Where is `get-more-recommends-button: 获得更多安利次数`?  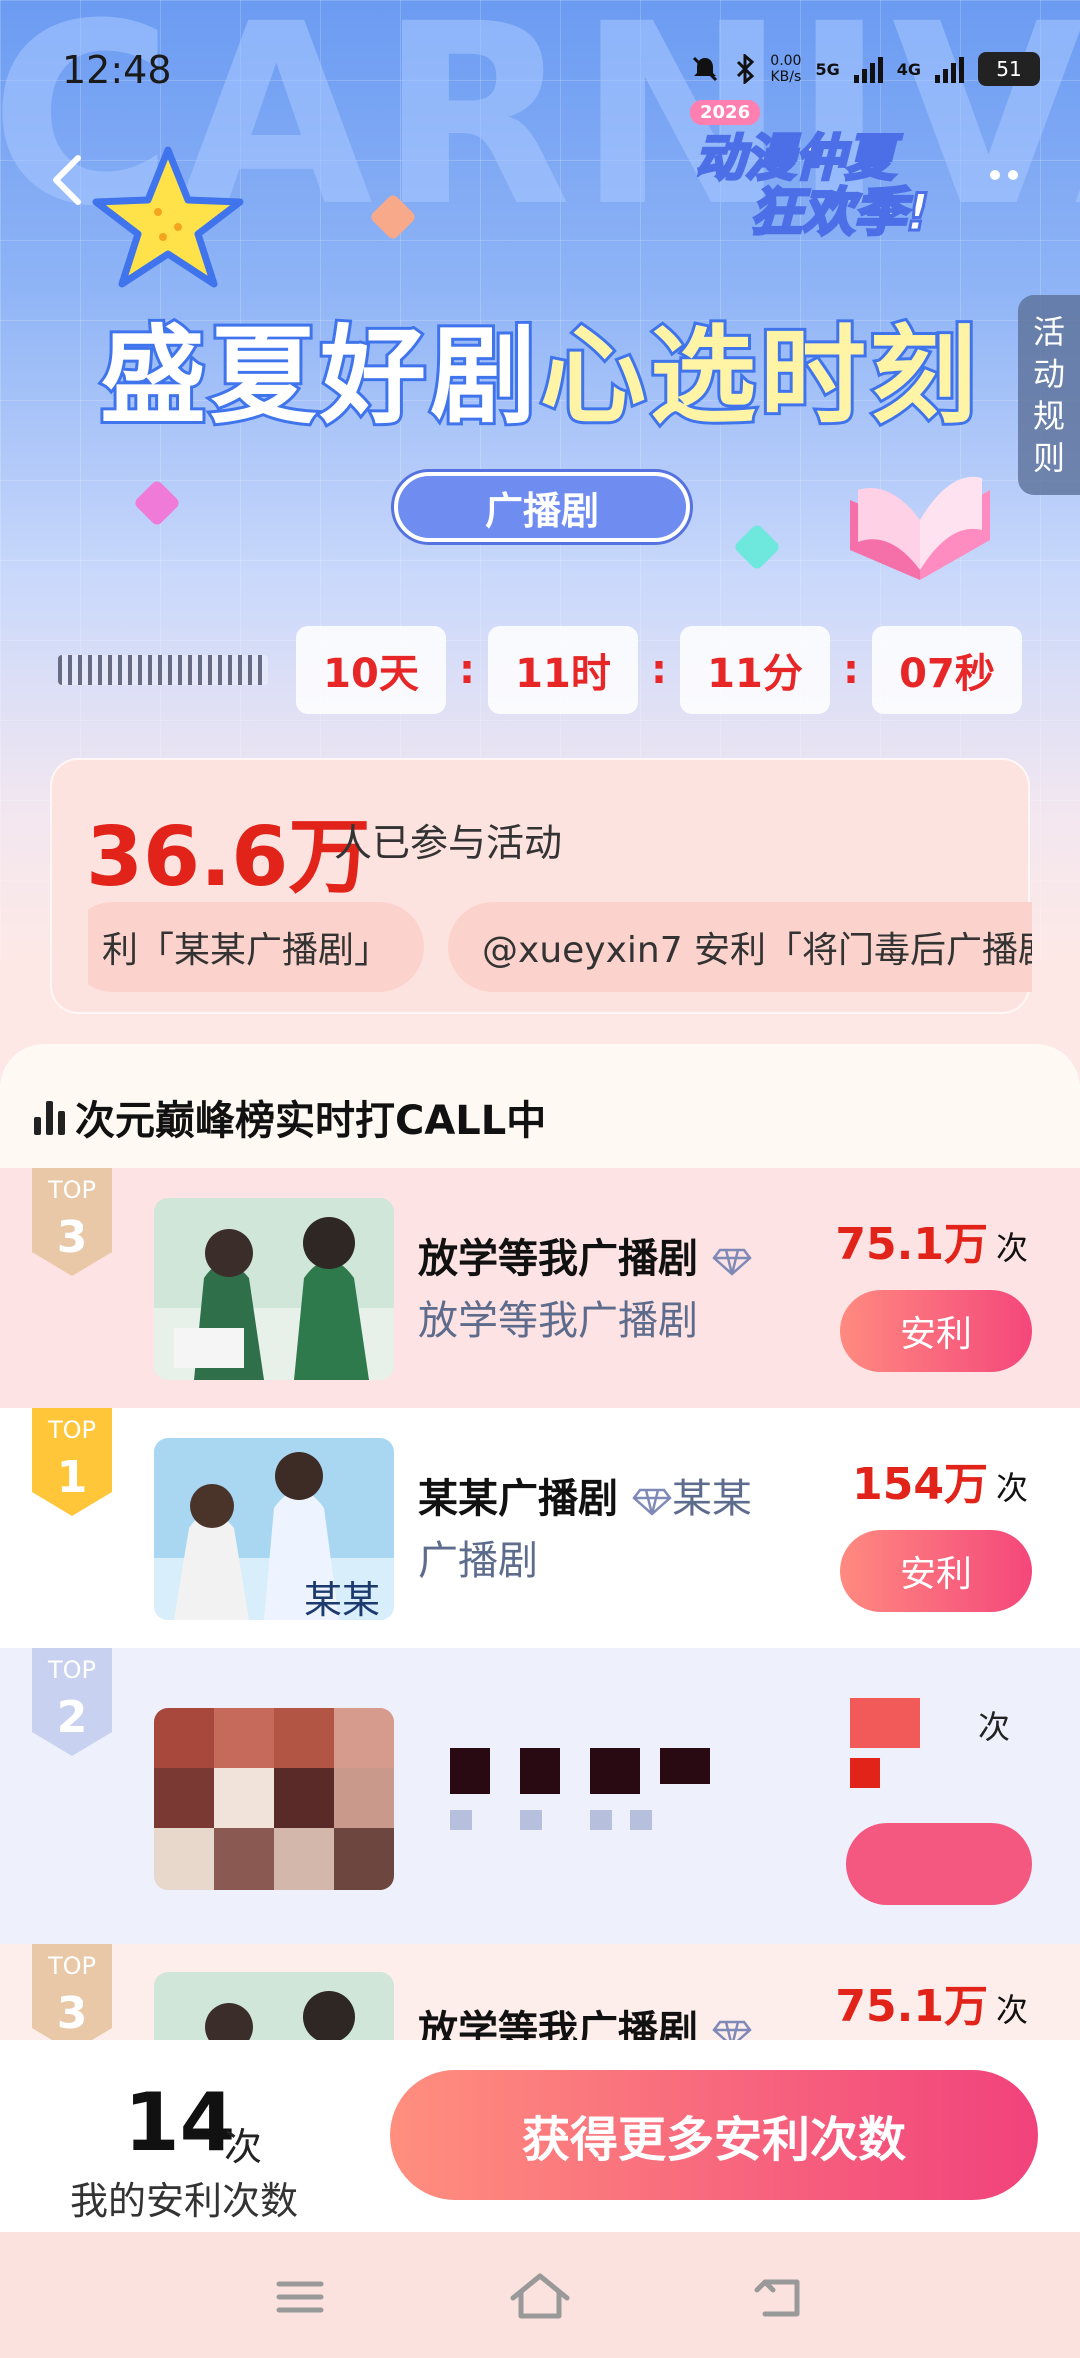
get-more-recommends-button: 获得更多安利次数 is located at coordinates (714, 2135).